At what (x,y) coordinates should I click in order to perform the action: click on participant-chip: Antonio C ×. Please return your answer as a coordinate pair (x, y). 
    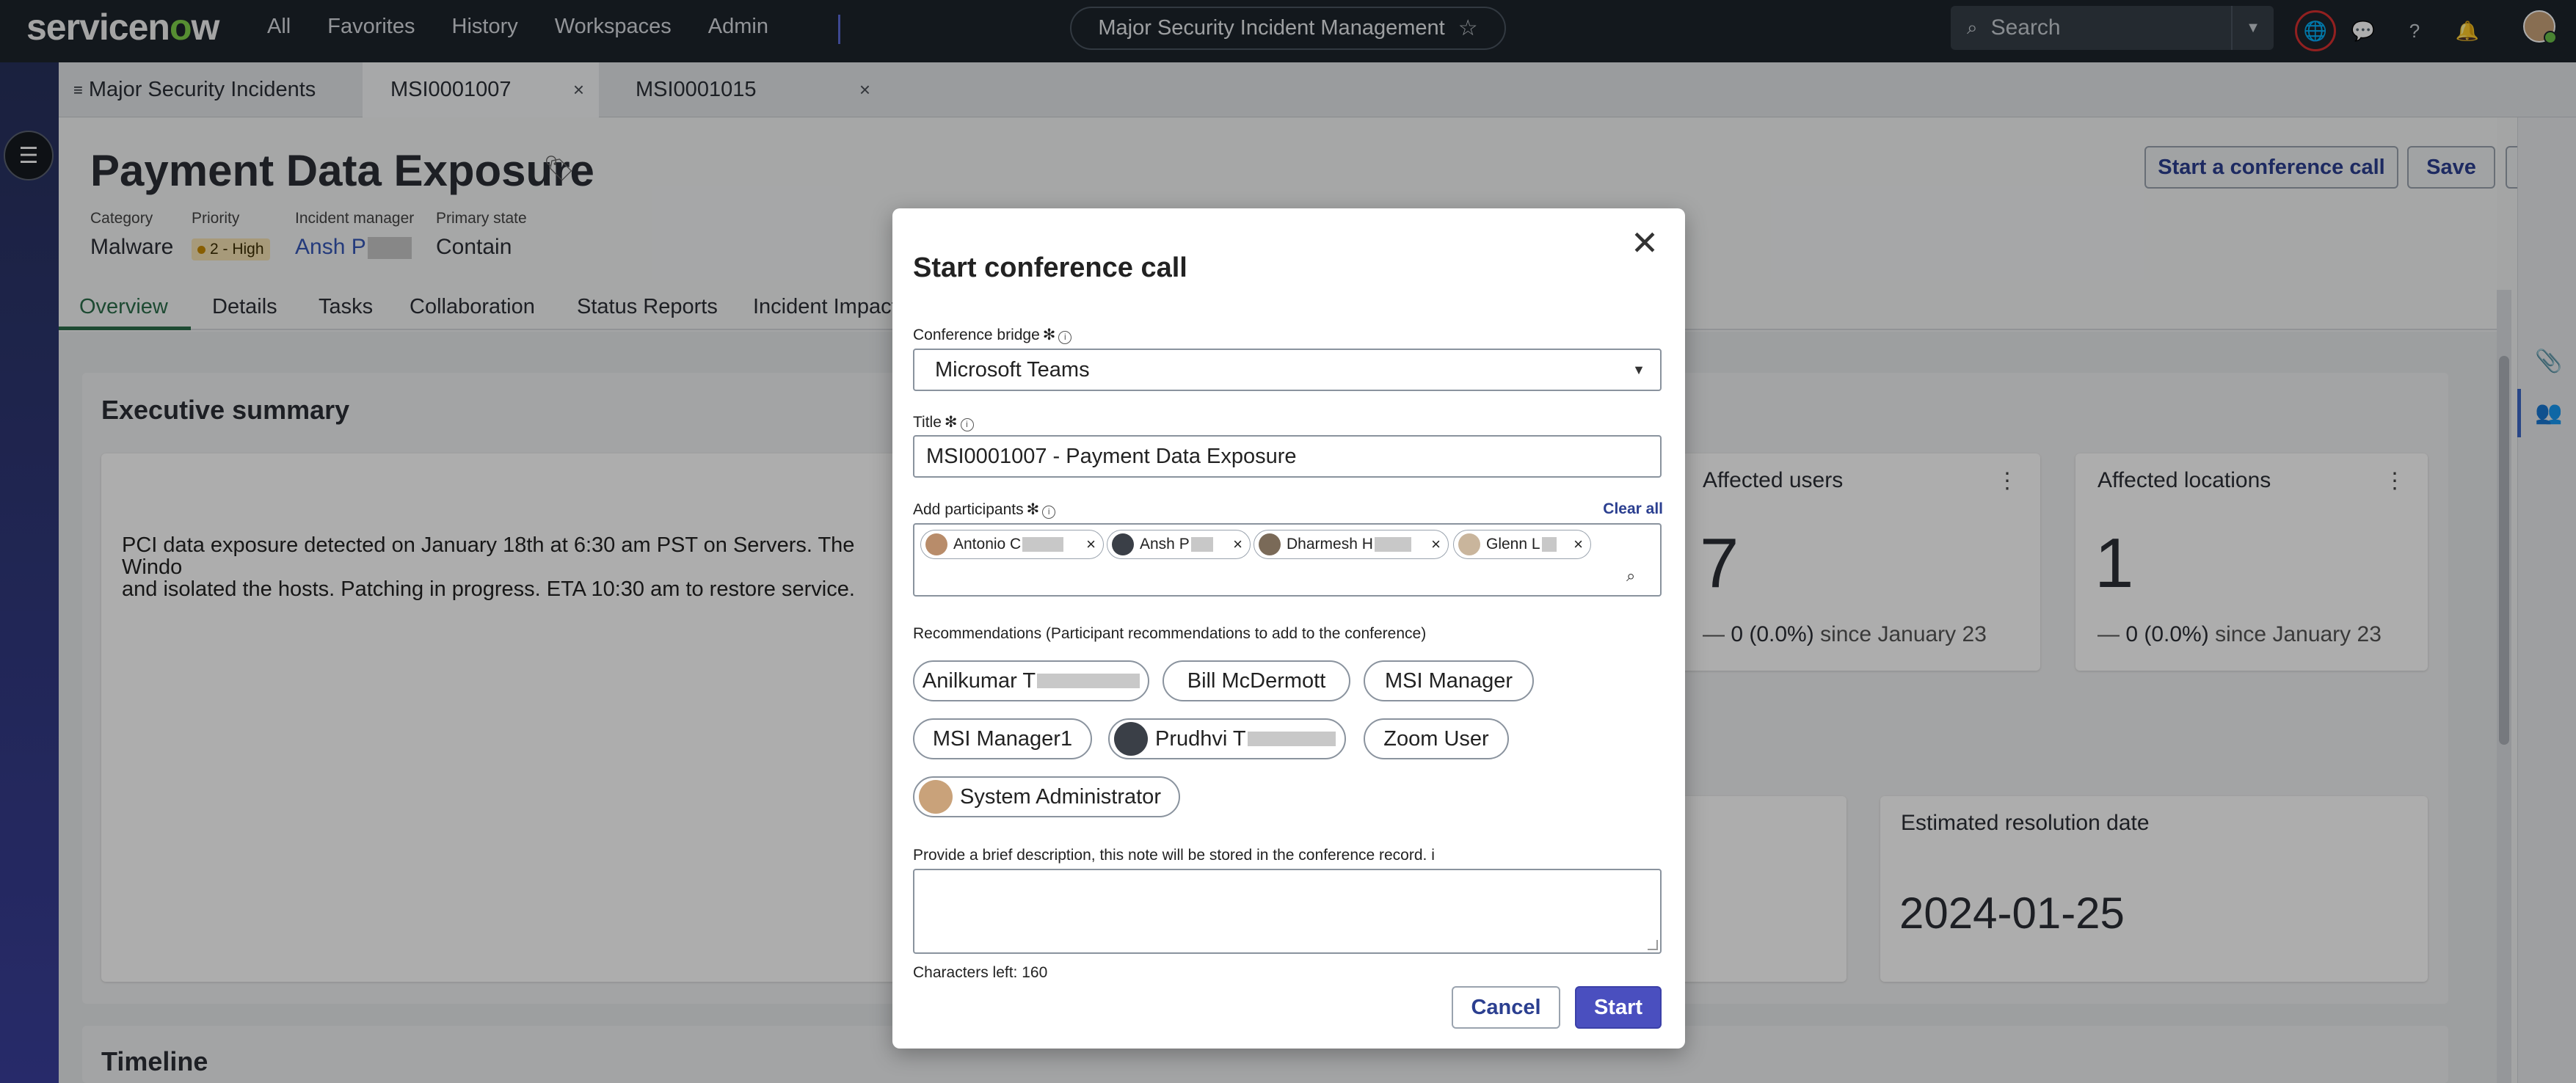
    Looking at the image, I should click on (1012, 544).